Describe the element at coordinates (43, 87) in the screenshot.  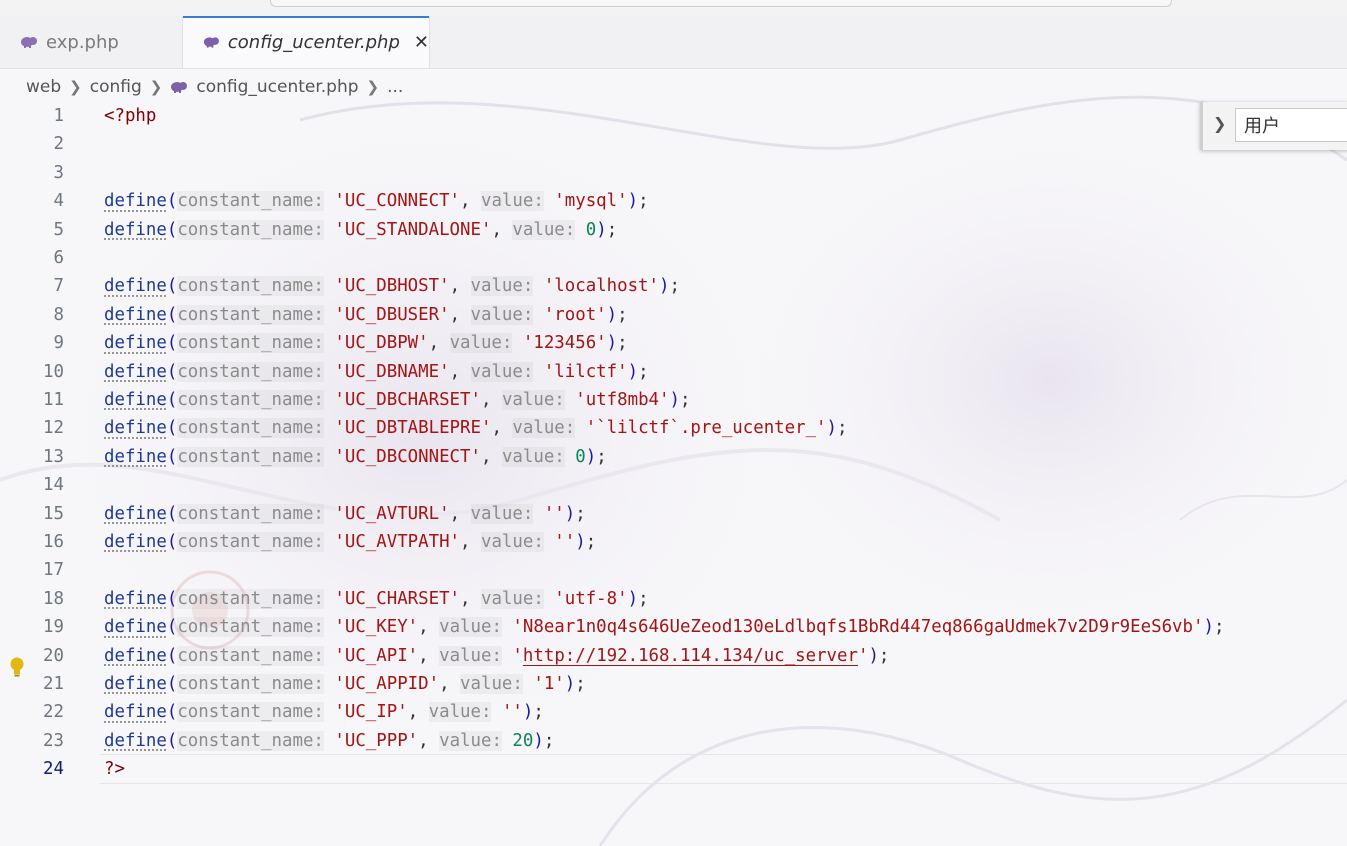
I see `breadcrumb-item-web: web` at that location.